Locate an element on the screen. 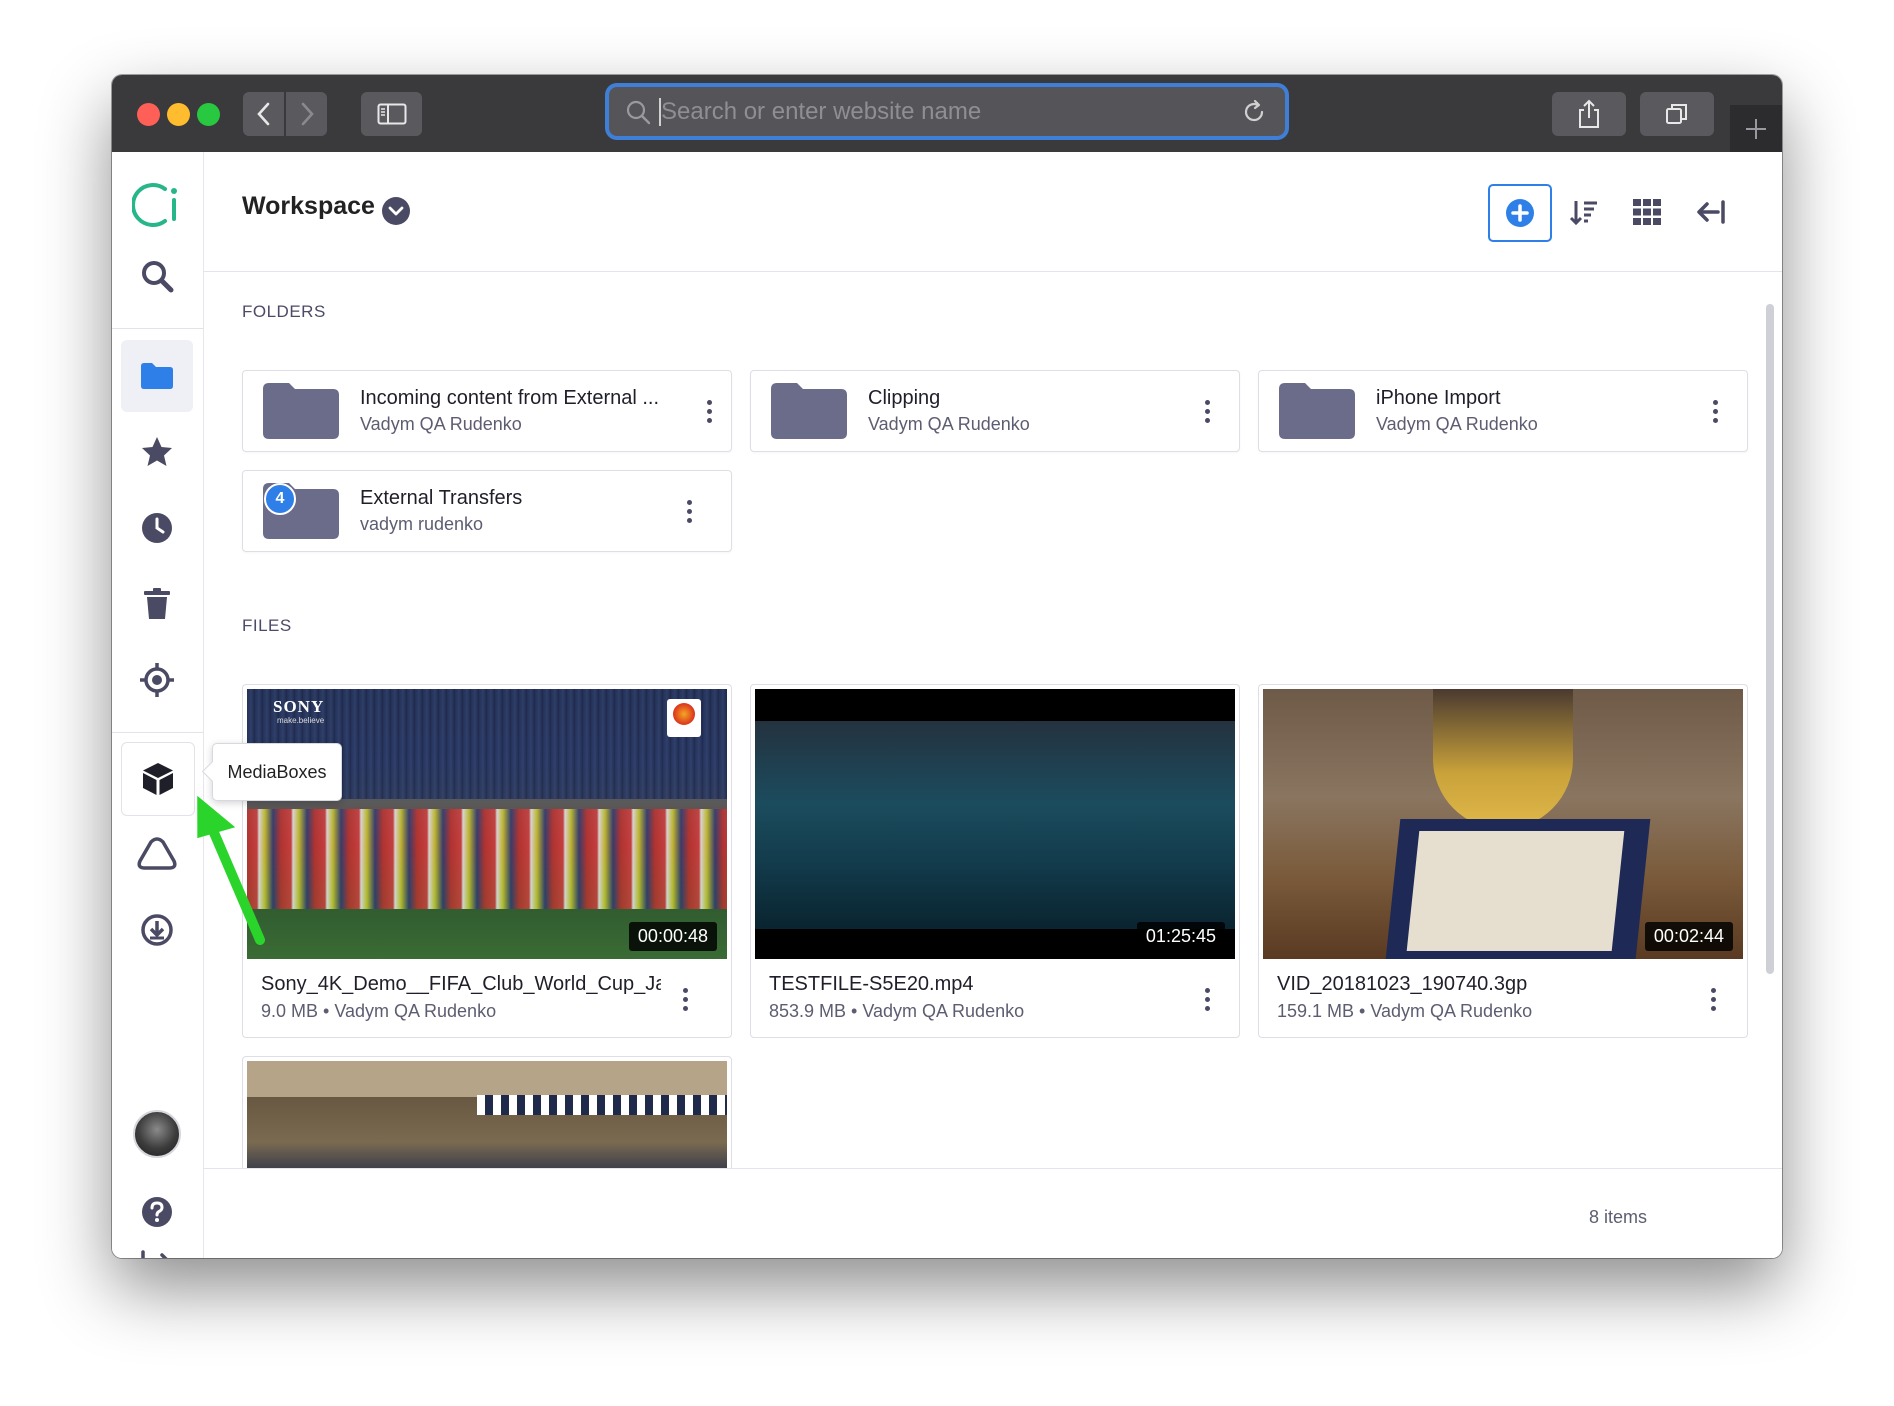  sidebar-item-trash is located at coordinates (157, 604).